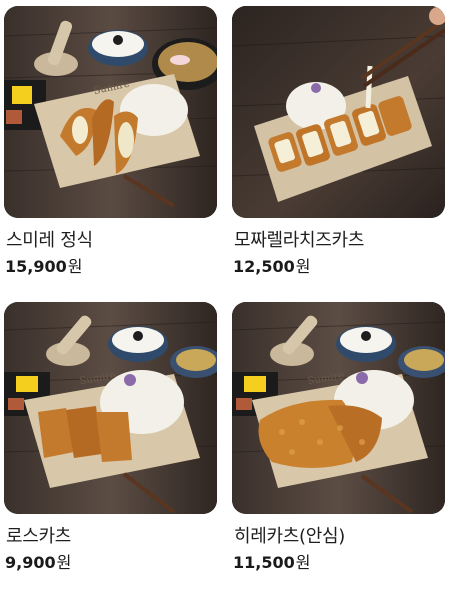  Describe the element at coordinates (264, 266) in the screenshot. I see `price-value: 12,500` at that location.